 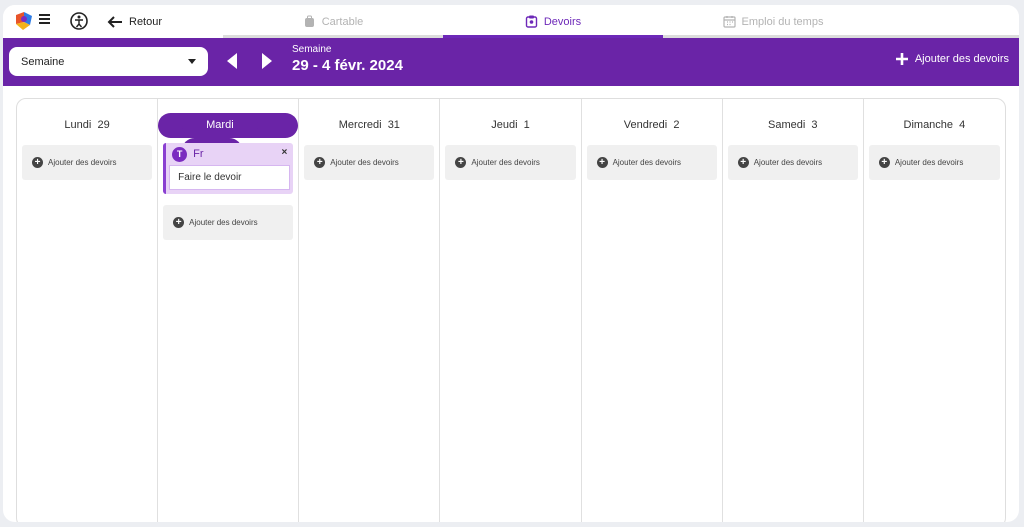 I want to click on day-column-mercredi: Mercredi 31 + Ajouter des devoirs, so click(x=370, y=310).